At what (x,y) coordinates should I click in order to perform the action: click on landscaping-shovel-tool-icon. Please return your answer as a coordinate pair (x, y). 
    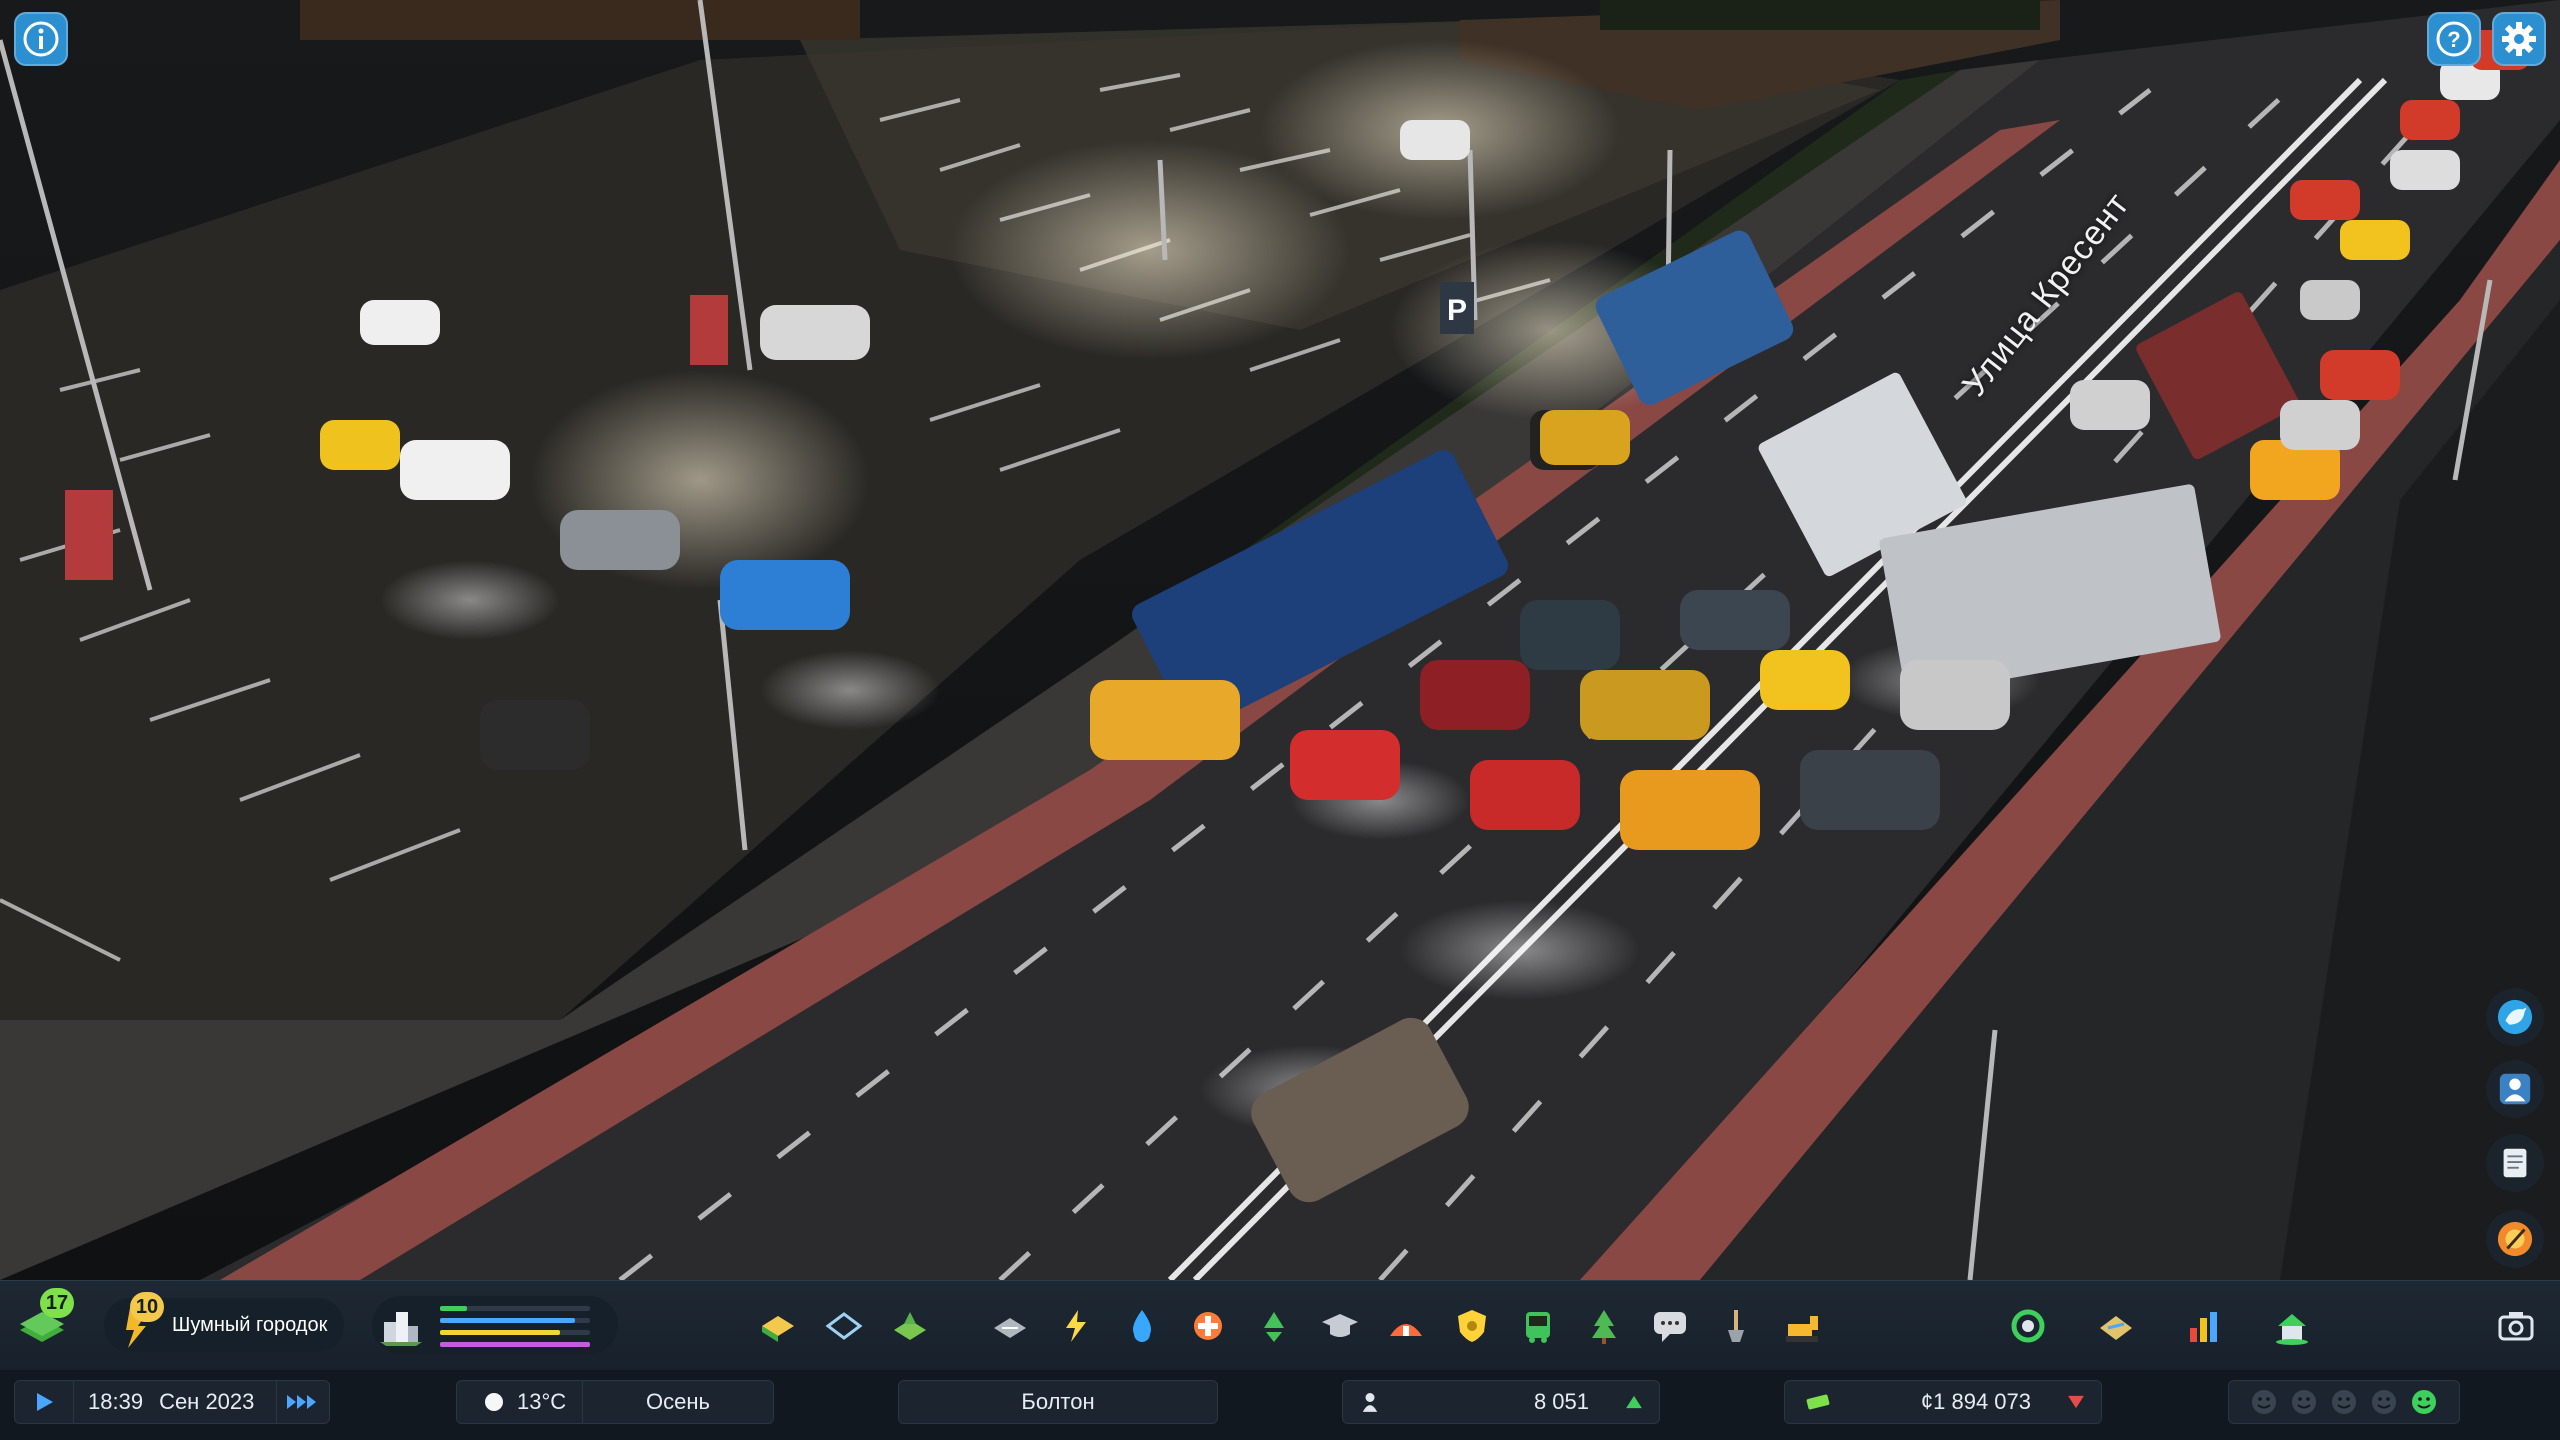
    Looking at the image, I should click on (1736, 1326).